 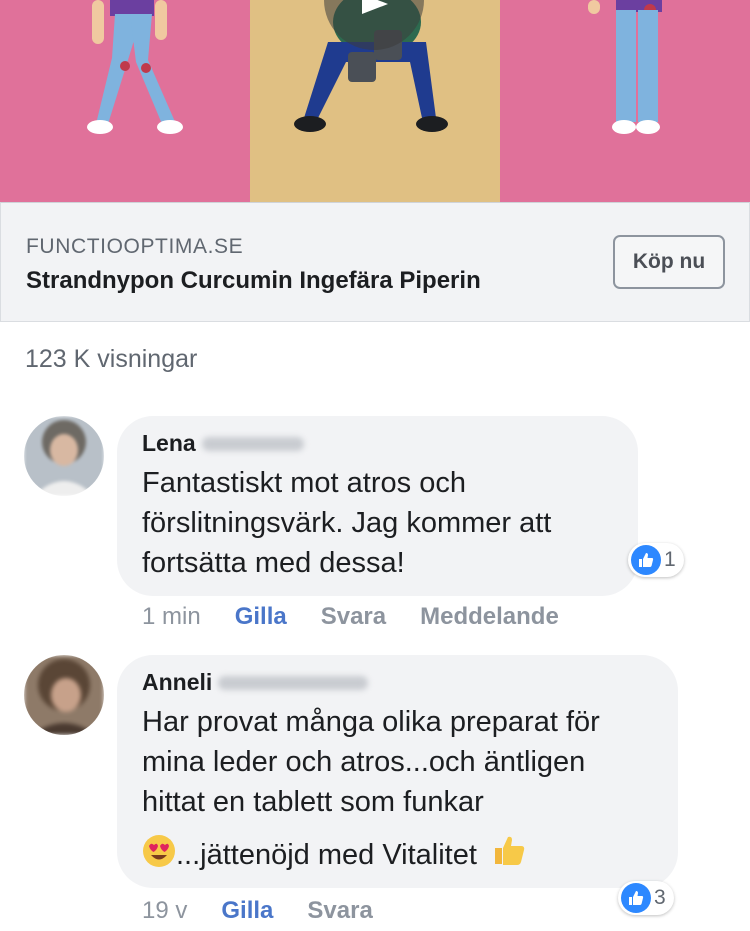 I want to click on reaction-count: 3, so click(x=660, y=897).